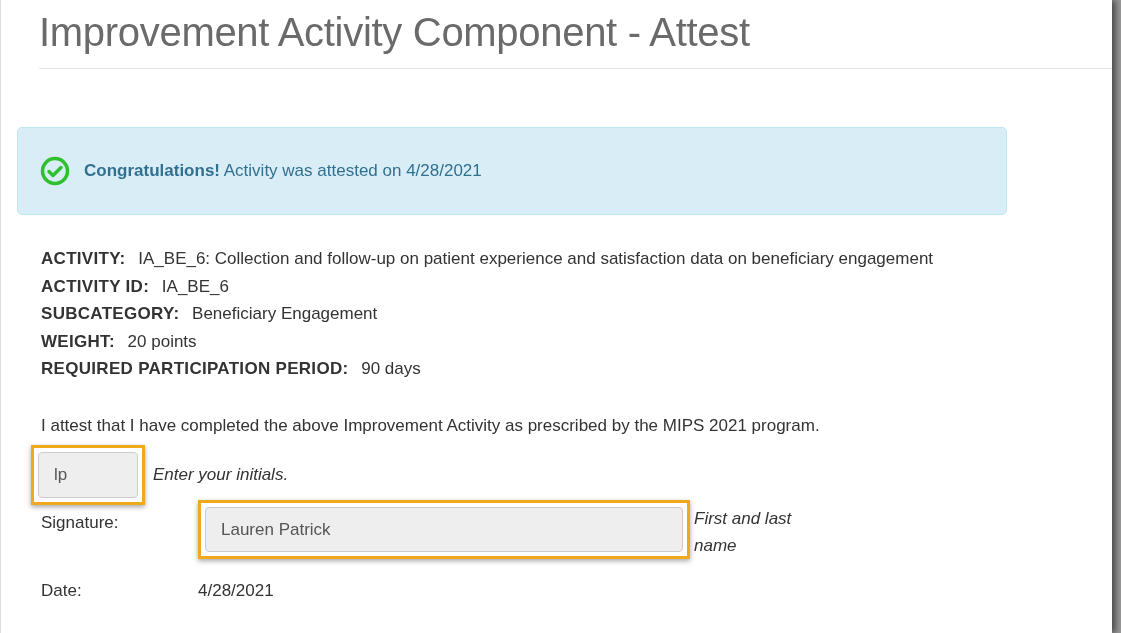 The width and height of the screenshot is (1121, 633). I want to click on detail-line: WEIGHT: 20 points, so click(119, 341).